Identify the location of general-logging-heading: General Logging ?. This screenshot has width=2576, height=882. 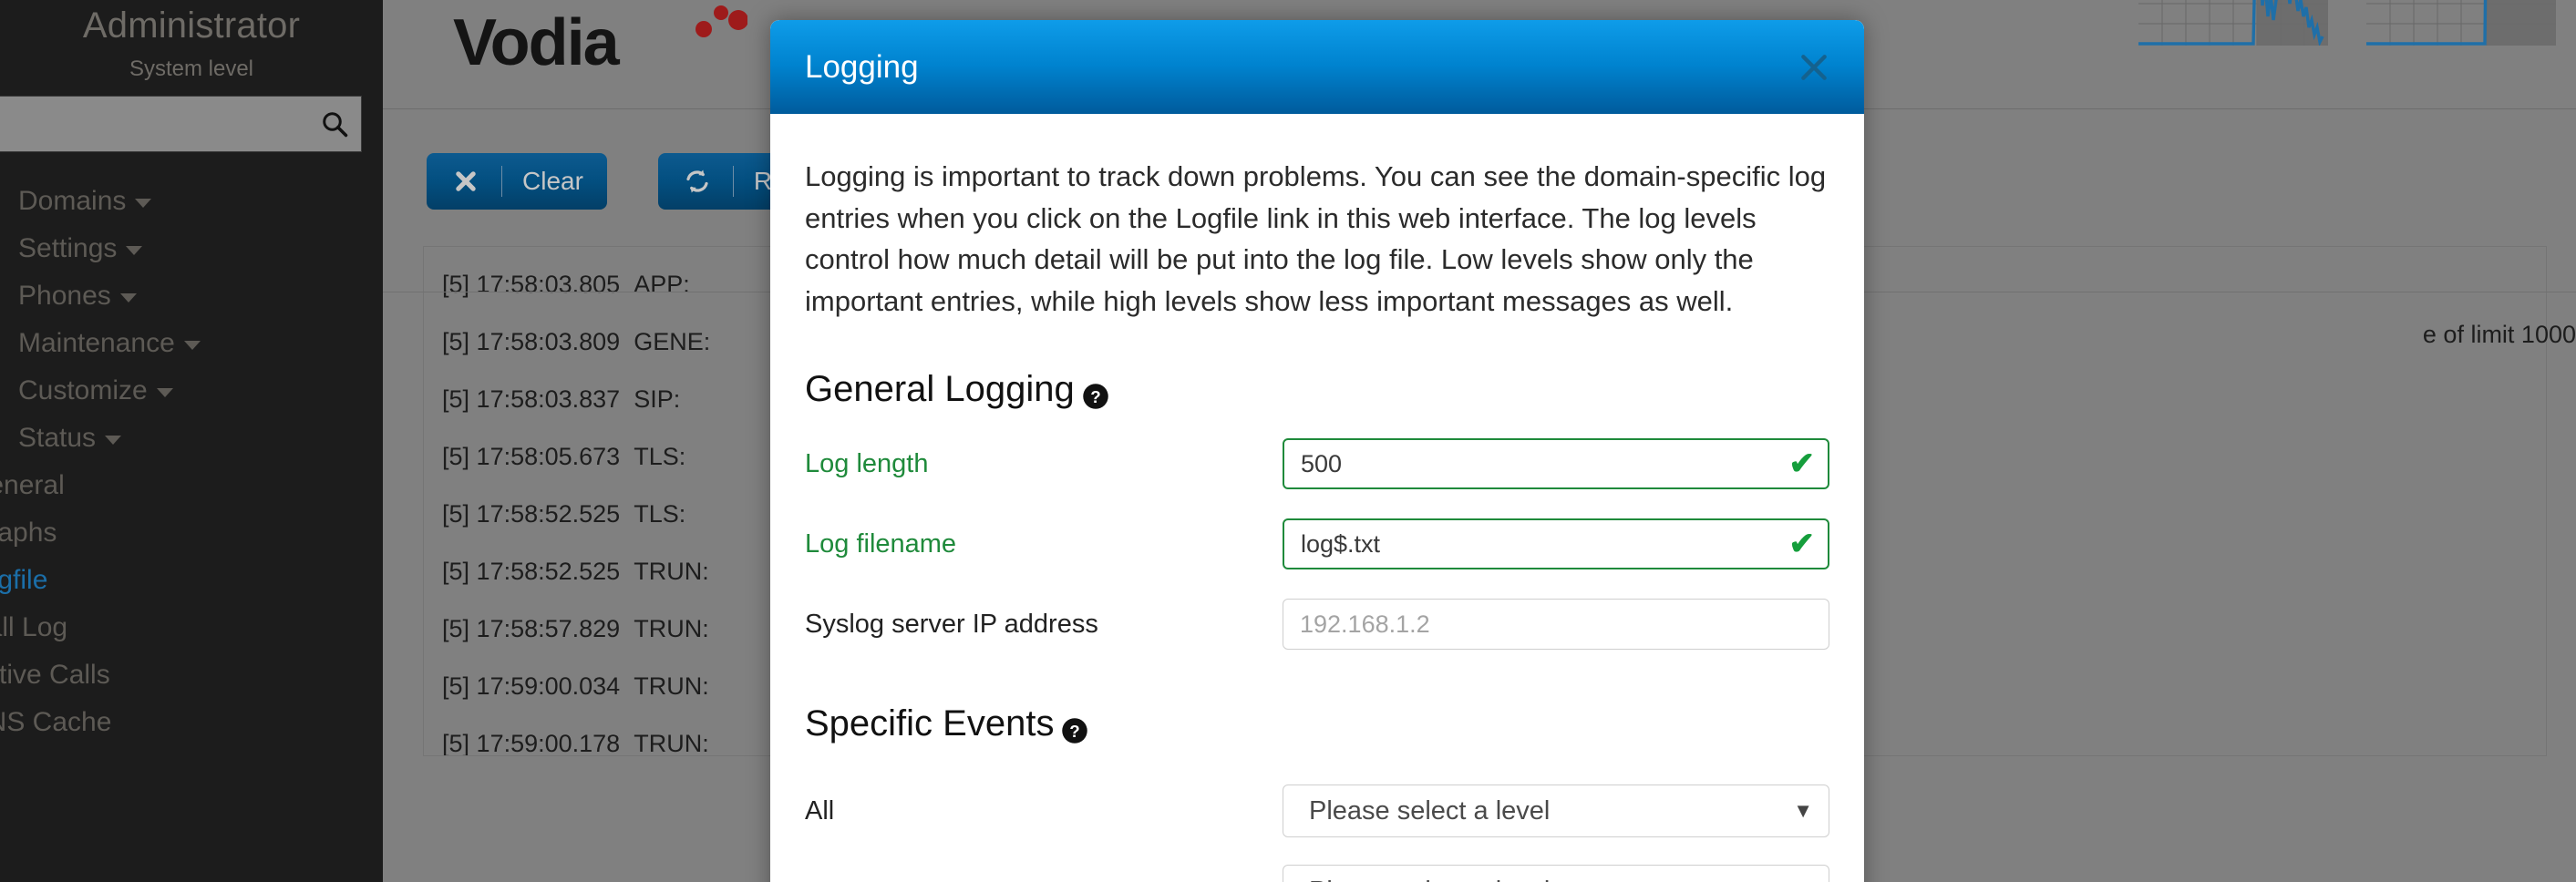
(1317, 389).